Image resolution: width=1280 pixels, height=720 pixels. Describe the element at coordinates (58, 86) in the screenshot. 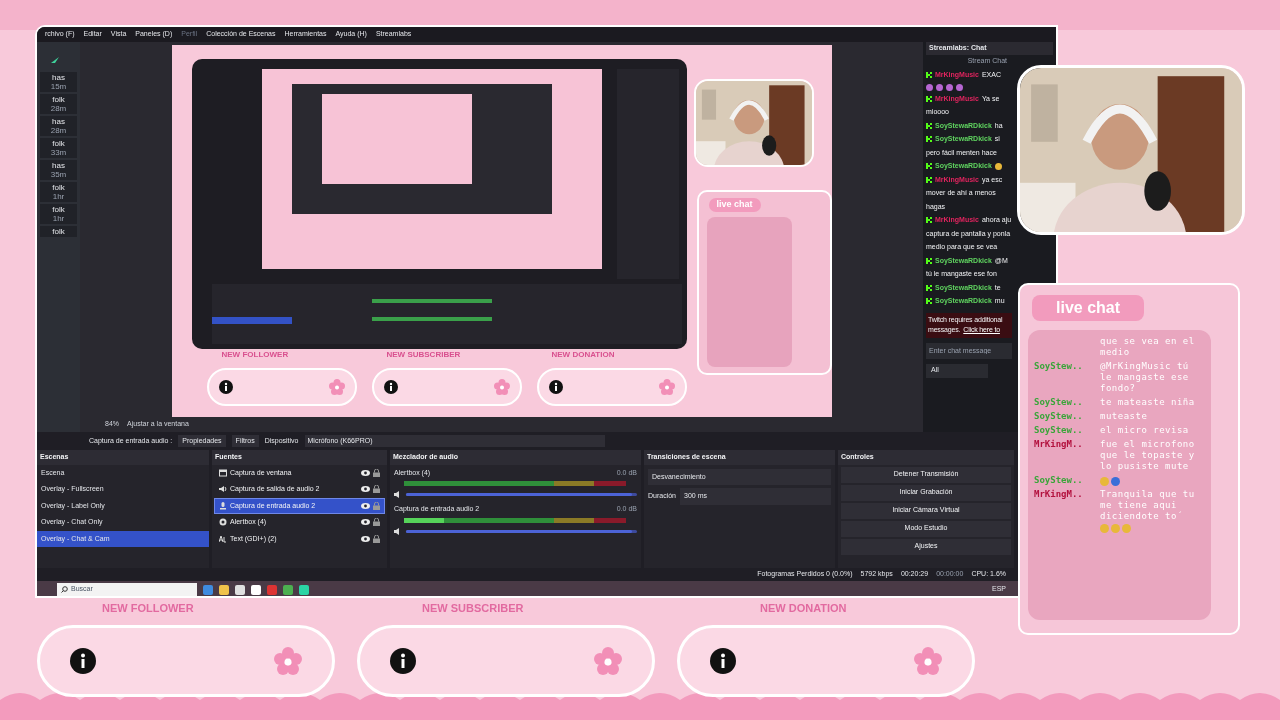

I see `feed-time: 15m` at that location.